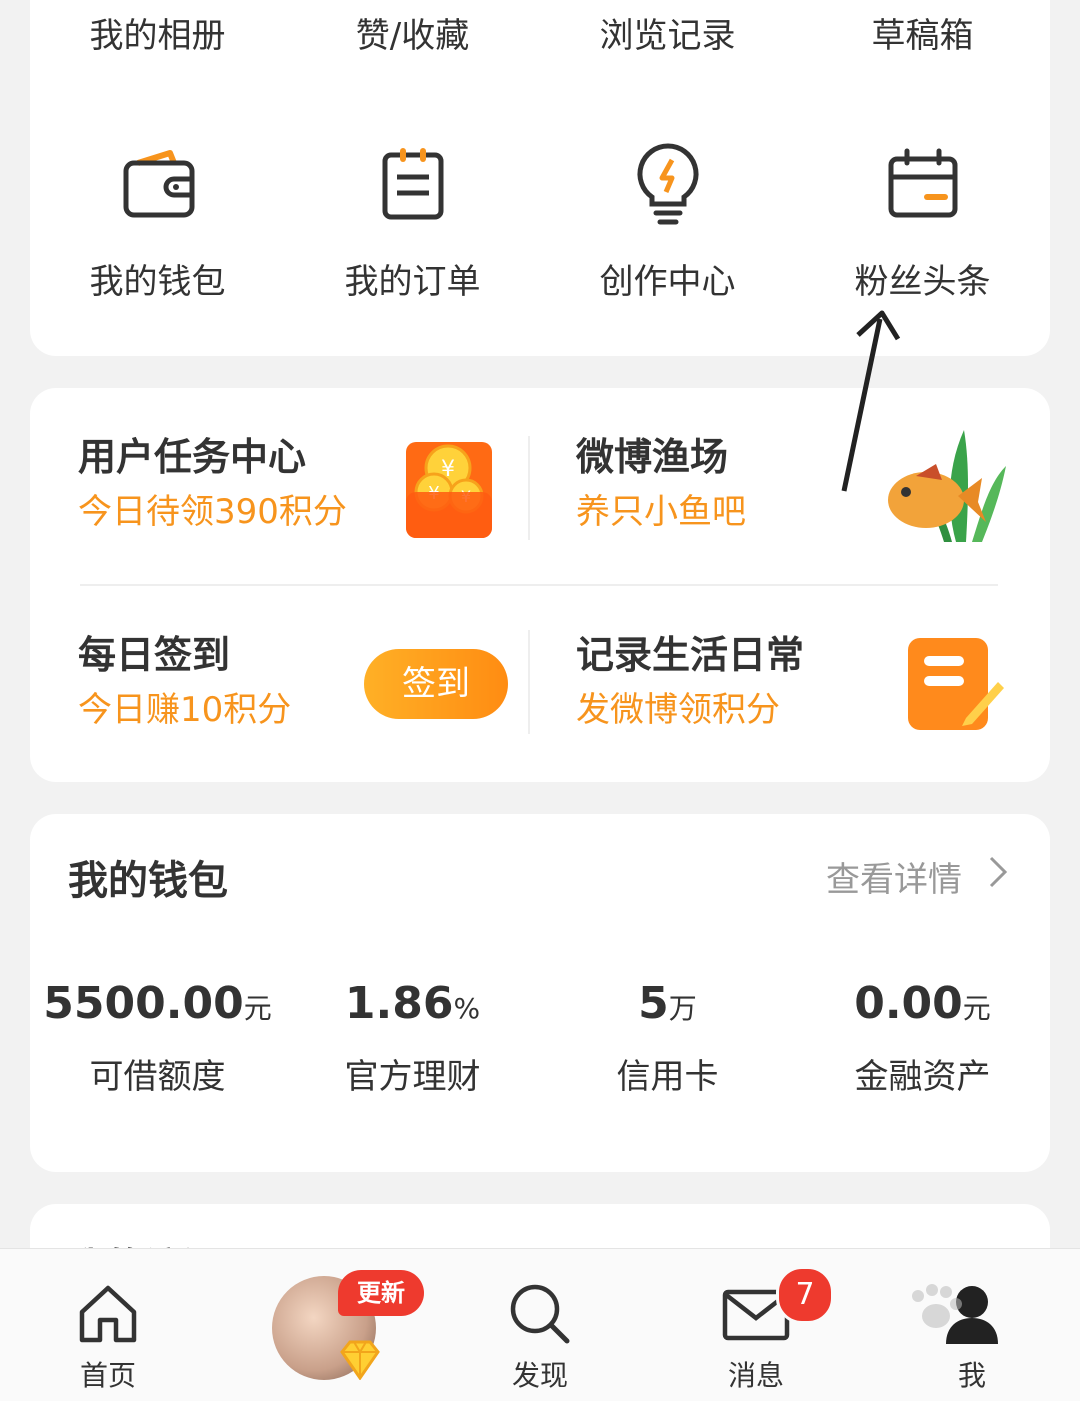 The height and width of the screenshot is (1401, 1080). I want to click on stat-financial-assets: 0.00元 金融资产, so click(922, 1037).